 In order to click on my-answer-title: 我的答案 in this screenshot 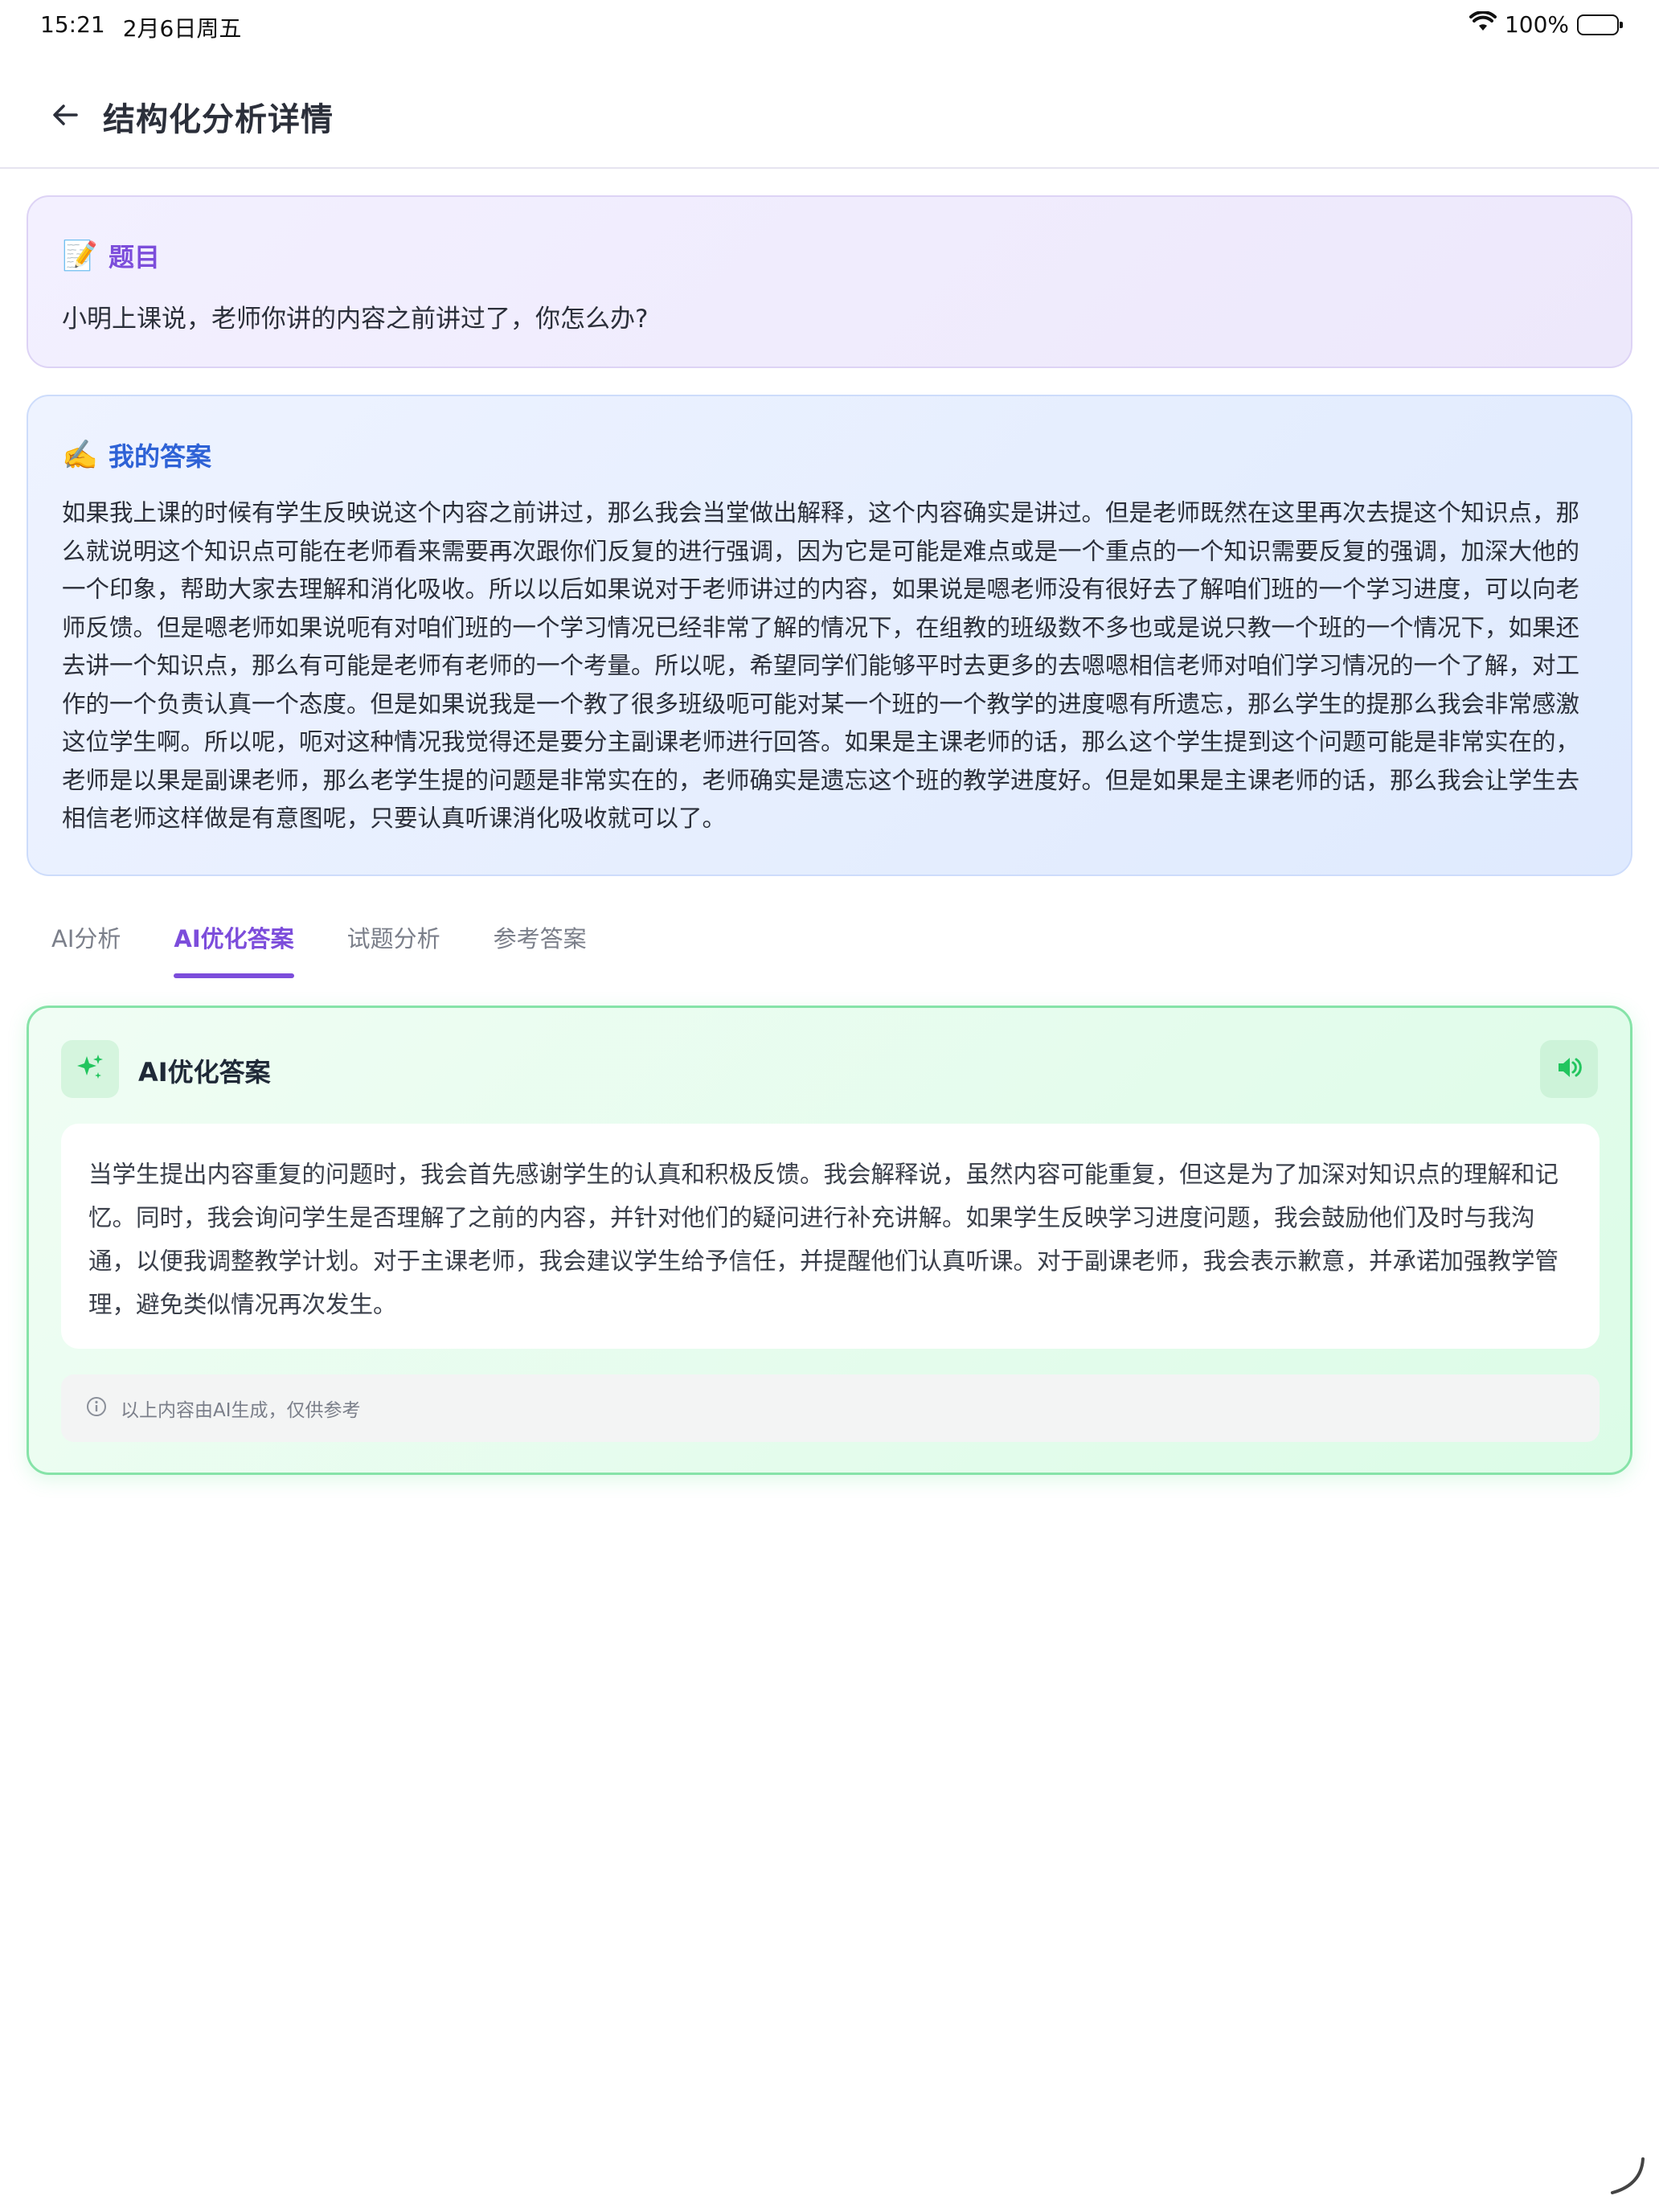, I will do `click(160, 456)`.